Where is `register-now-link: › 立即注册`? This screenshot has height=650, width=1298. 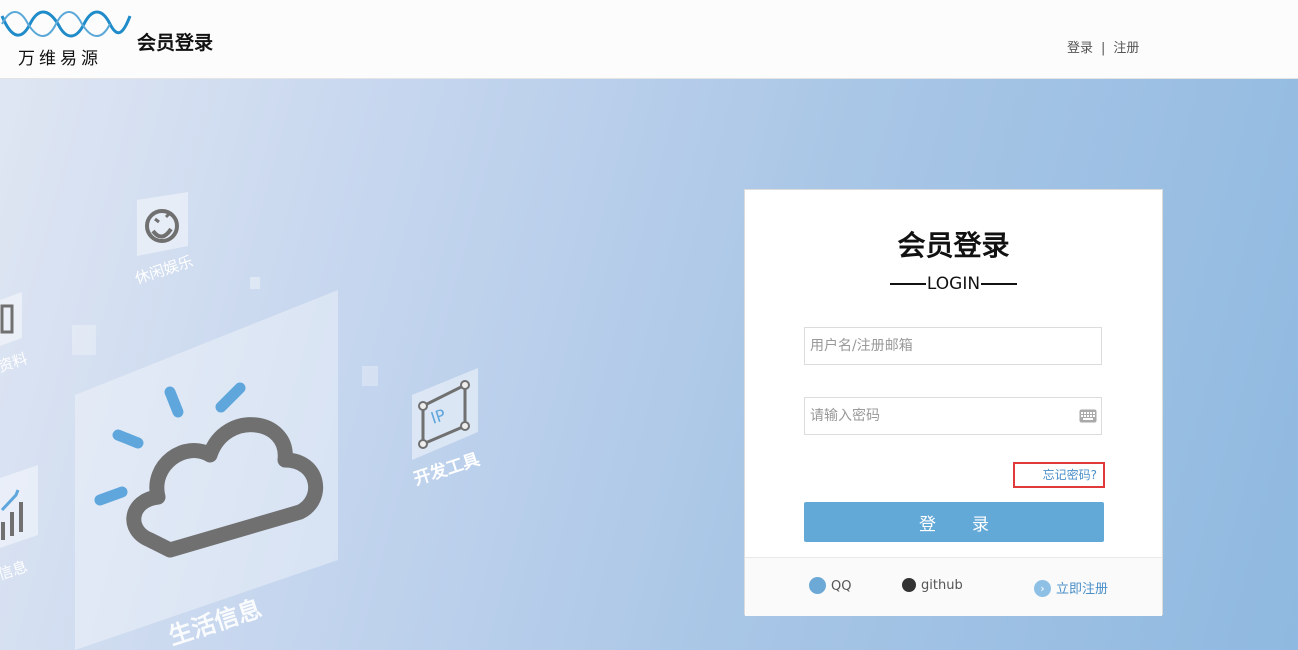
register-now-link: › 立即注册 is located at coordinates (1071, 588).